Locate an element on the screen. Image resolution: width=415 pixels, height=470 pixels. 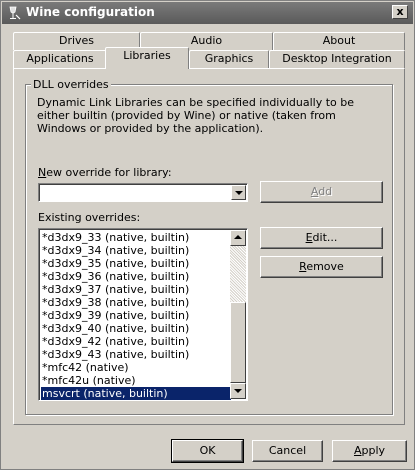
list-item: *d3dx9_43 (native, builtin) is located at coordinates (136, 354).